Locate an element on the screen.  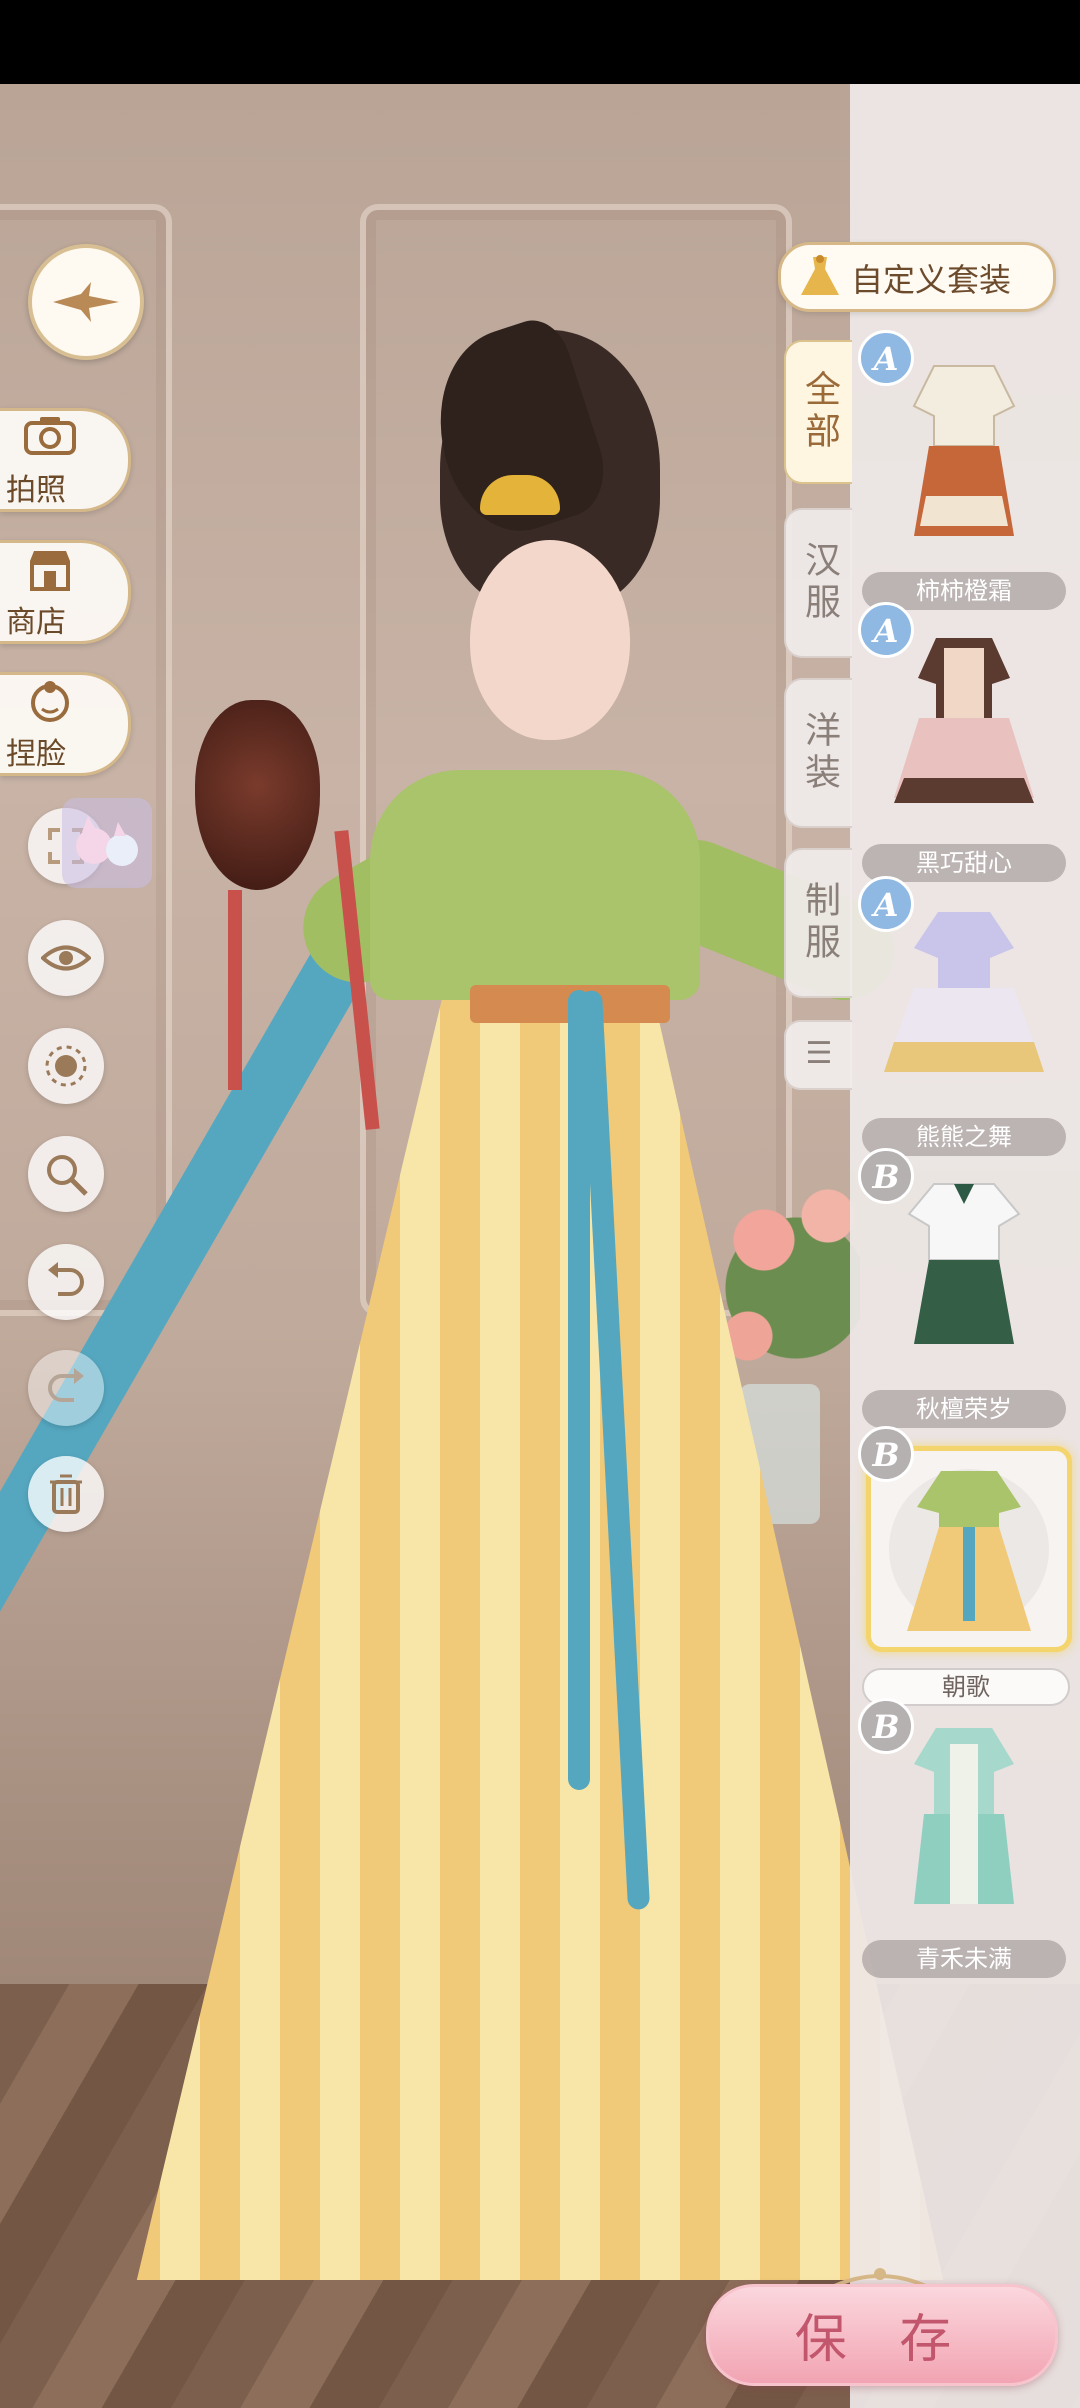
outfit-item: A 柿柿橙霜 is located at coordinates (964, 470).